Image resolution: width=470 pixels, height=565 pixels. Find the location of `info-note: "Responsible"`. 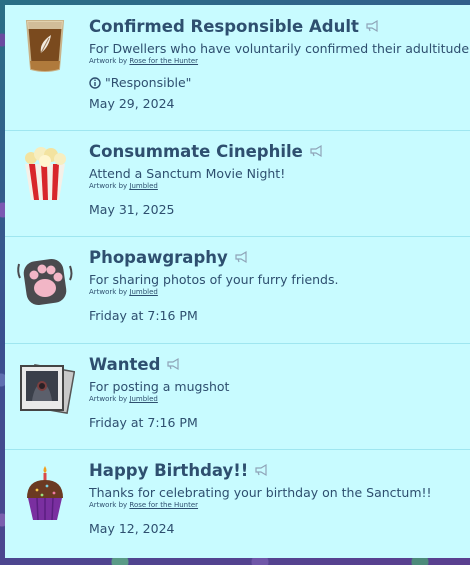

info-note: "Responsible" is located at coordinates (276, 82).